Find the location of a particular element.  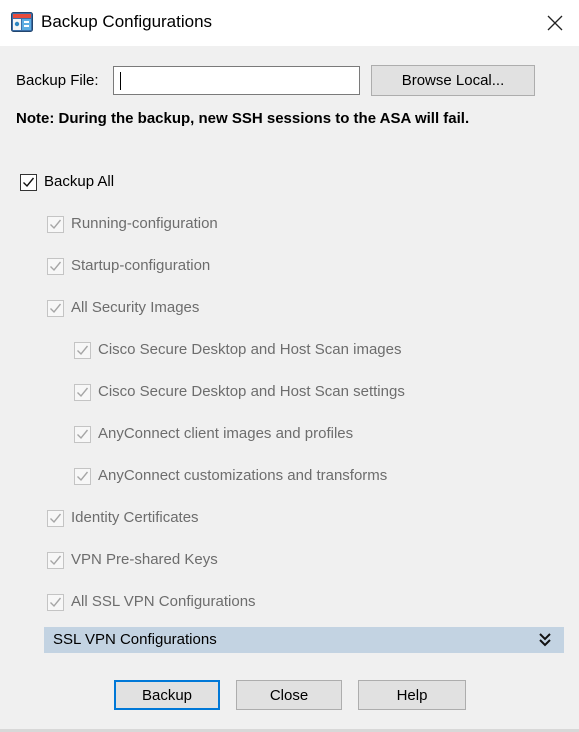

all-security-images-checkbox is located at coordinates (55, 308).